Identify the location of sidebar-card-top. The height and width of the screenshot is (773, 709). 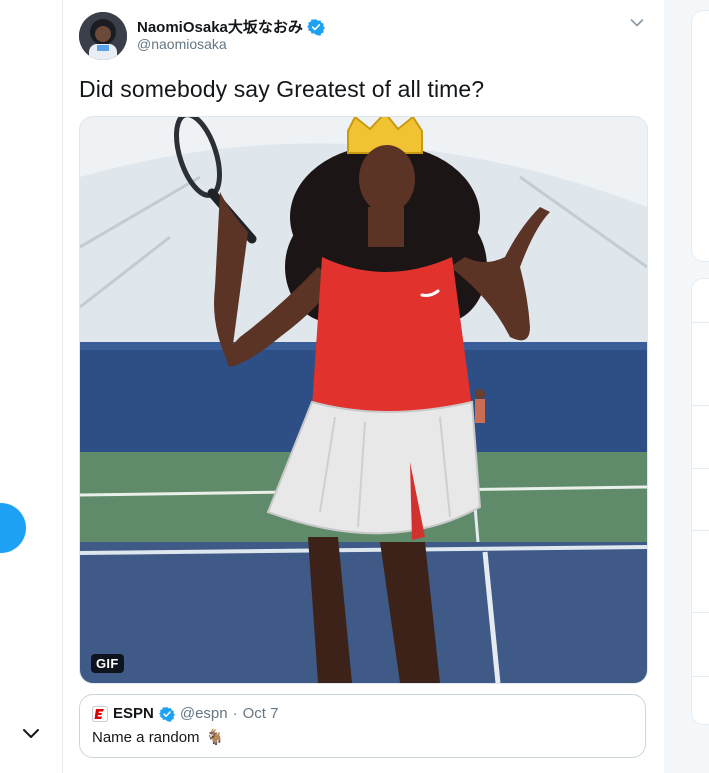
(700, 136).